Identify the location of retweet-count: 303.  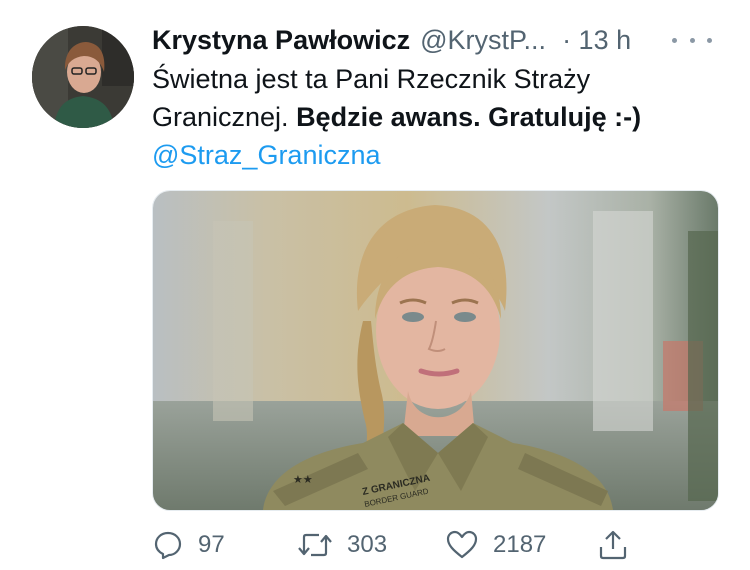
(367, 544).